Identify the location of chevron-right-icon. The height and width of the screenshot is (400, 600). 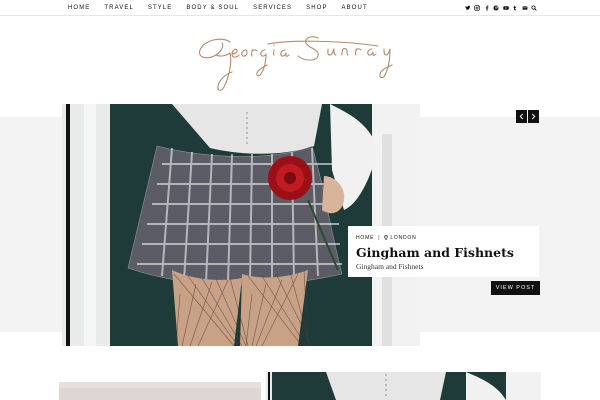
(533, 116).